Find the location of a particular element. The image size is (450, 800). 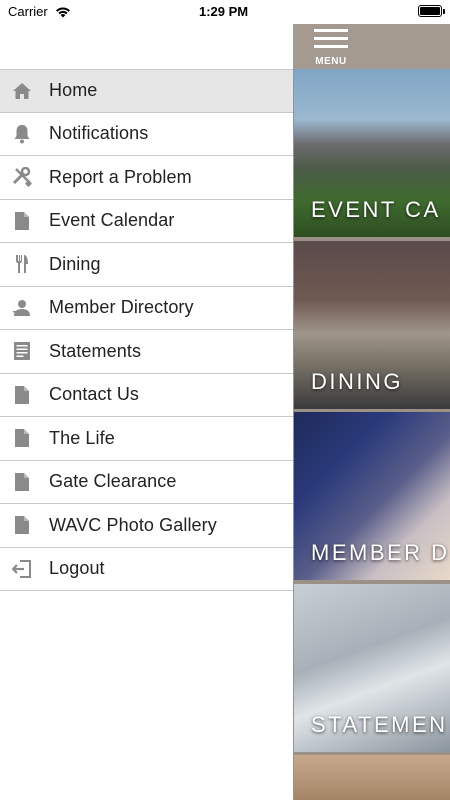

fork-knife-icon is located at coordinates (22, 264).